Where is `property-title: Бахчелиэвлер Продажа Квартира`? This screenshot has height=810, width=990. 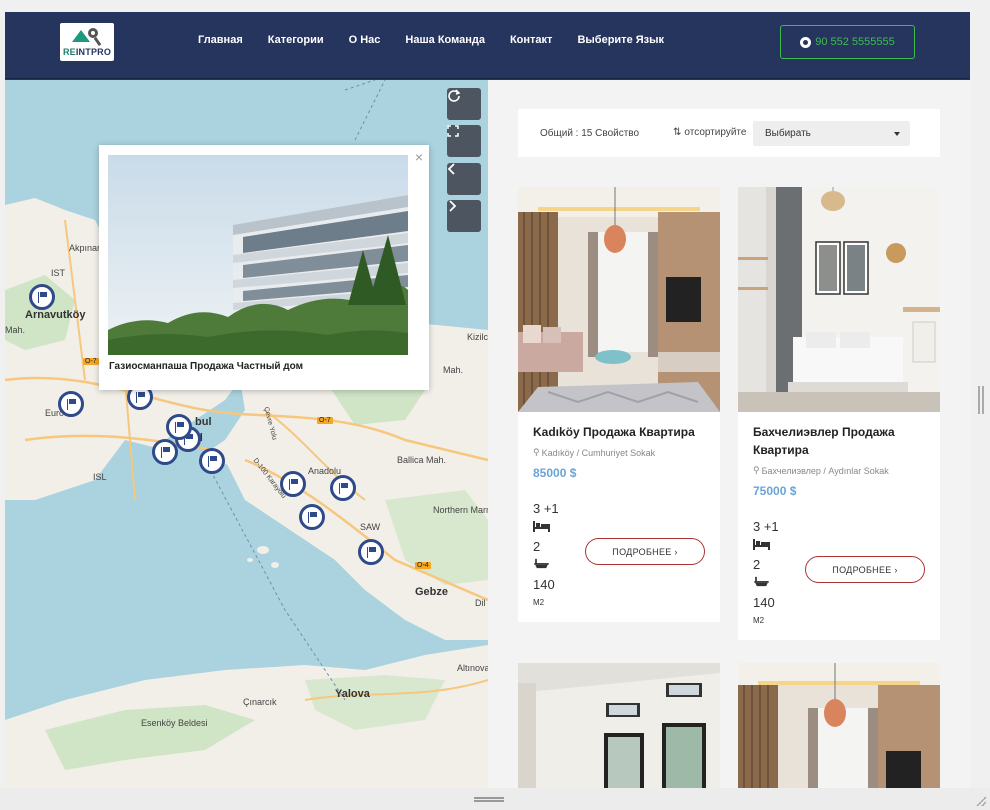
property-title: Бахчелиэвлер Продажа Квартира is located at coordinates (843, 441).